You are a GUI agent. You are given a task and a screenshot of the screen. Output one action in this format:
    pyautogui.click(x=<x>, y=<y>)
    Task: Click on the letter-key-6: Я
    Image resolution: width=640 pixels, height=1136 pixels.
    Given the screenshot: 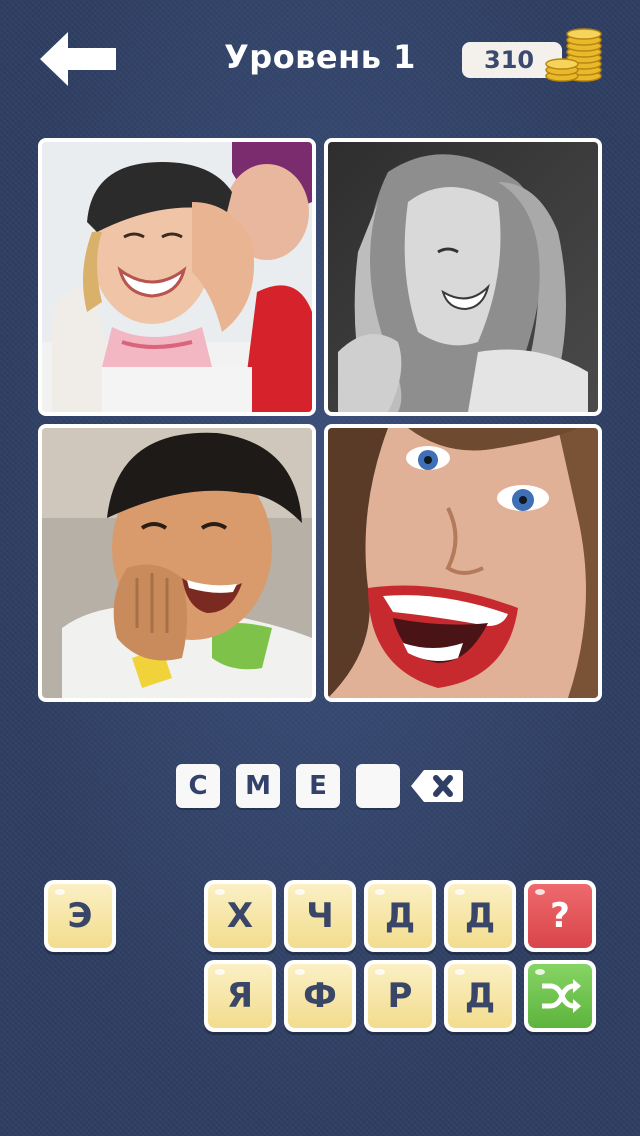 What is the action you would take?
    pyautogui.click(x=240, y=996)
    